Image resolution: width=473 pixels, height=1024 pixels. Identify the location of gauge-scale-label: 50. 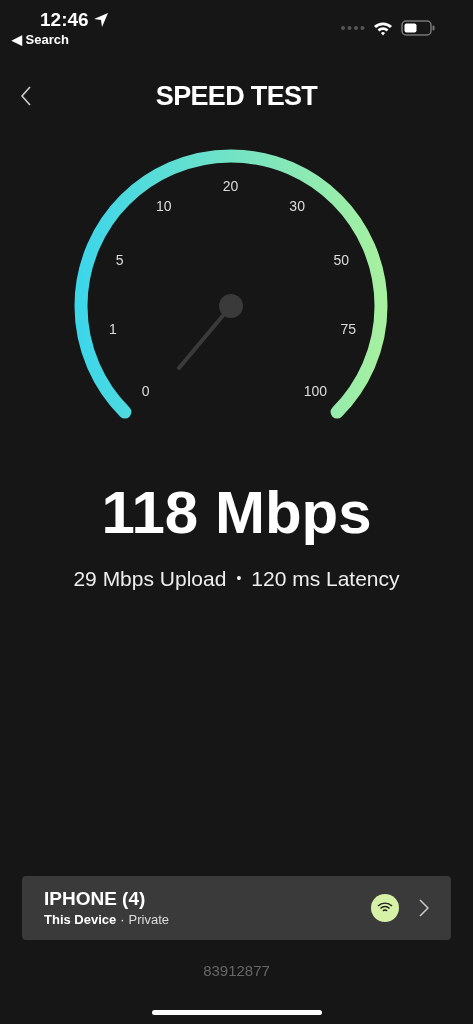
(341, 260).